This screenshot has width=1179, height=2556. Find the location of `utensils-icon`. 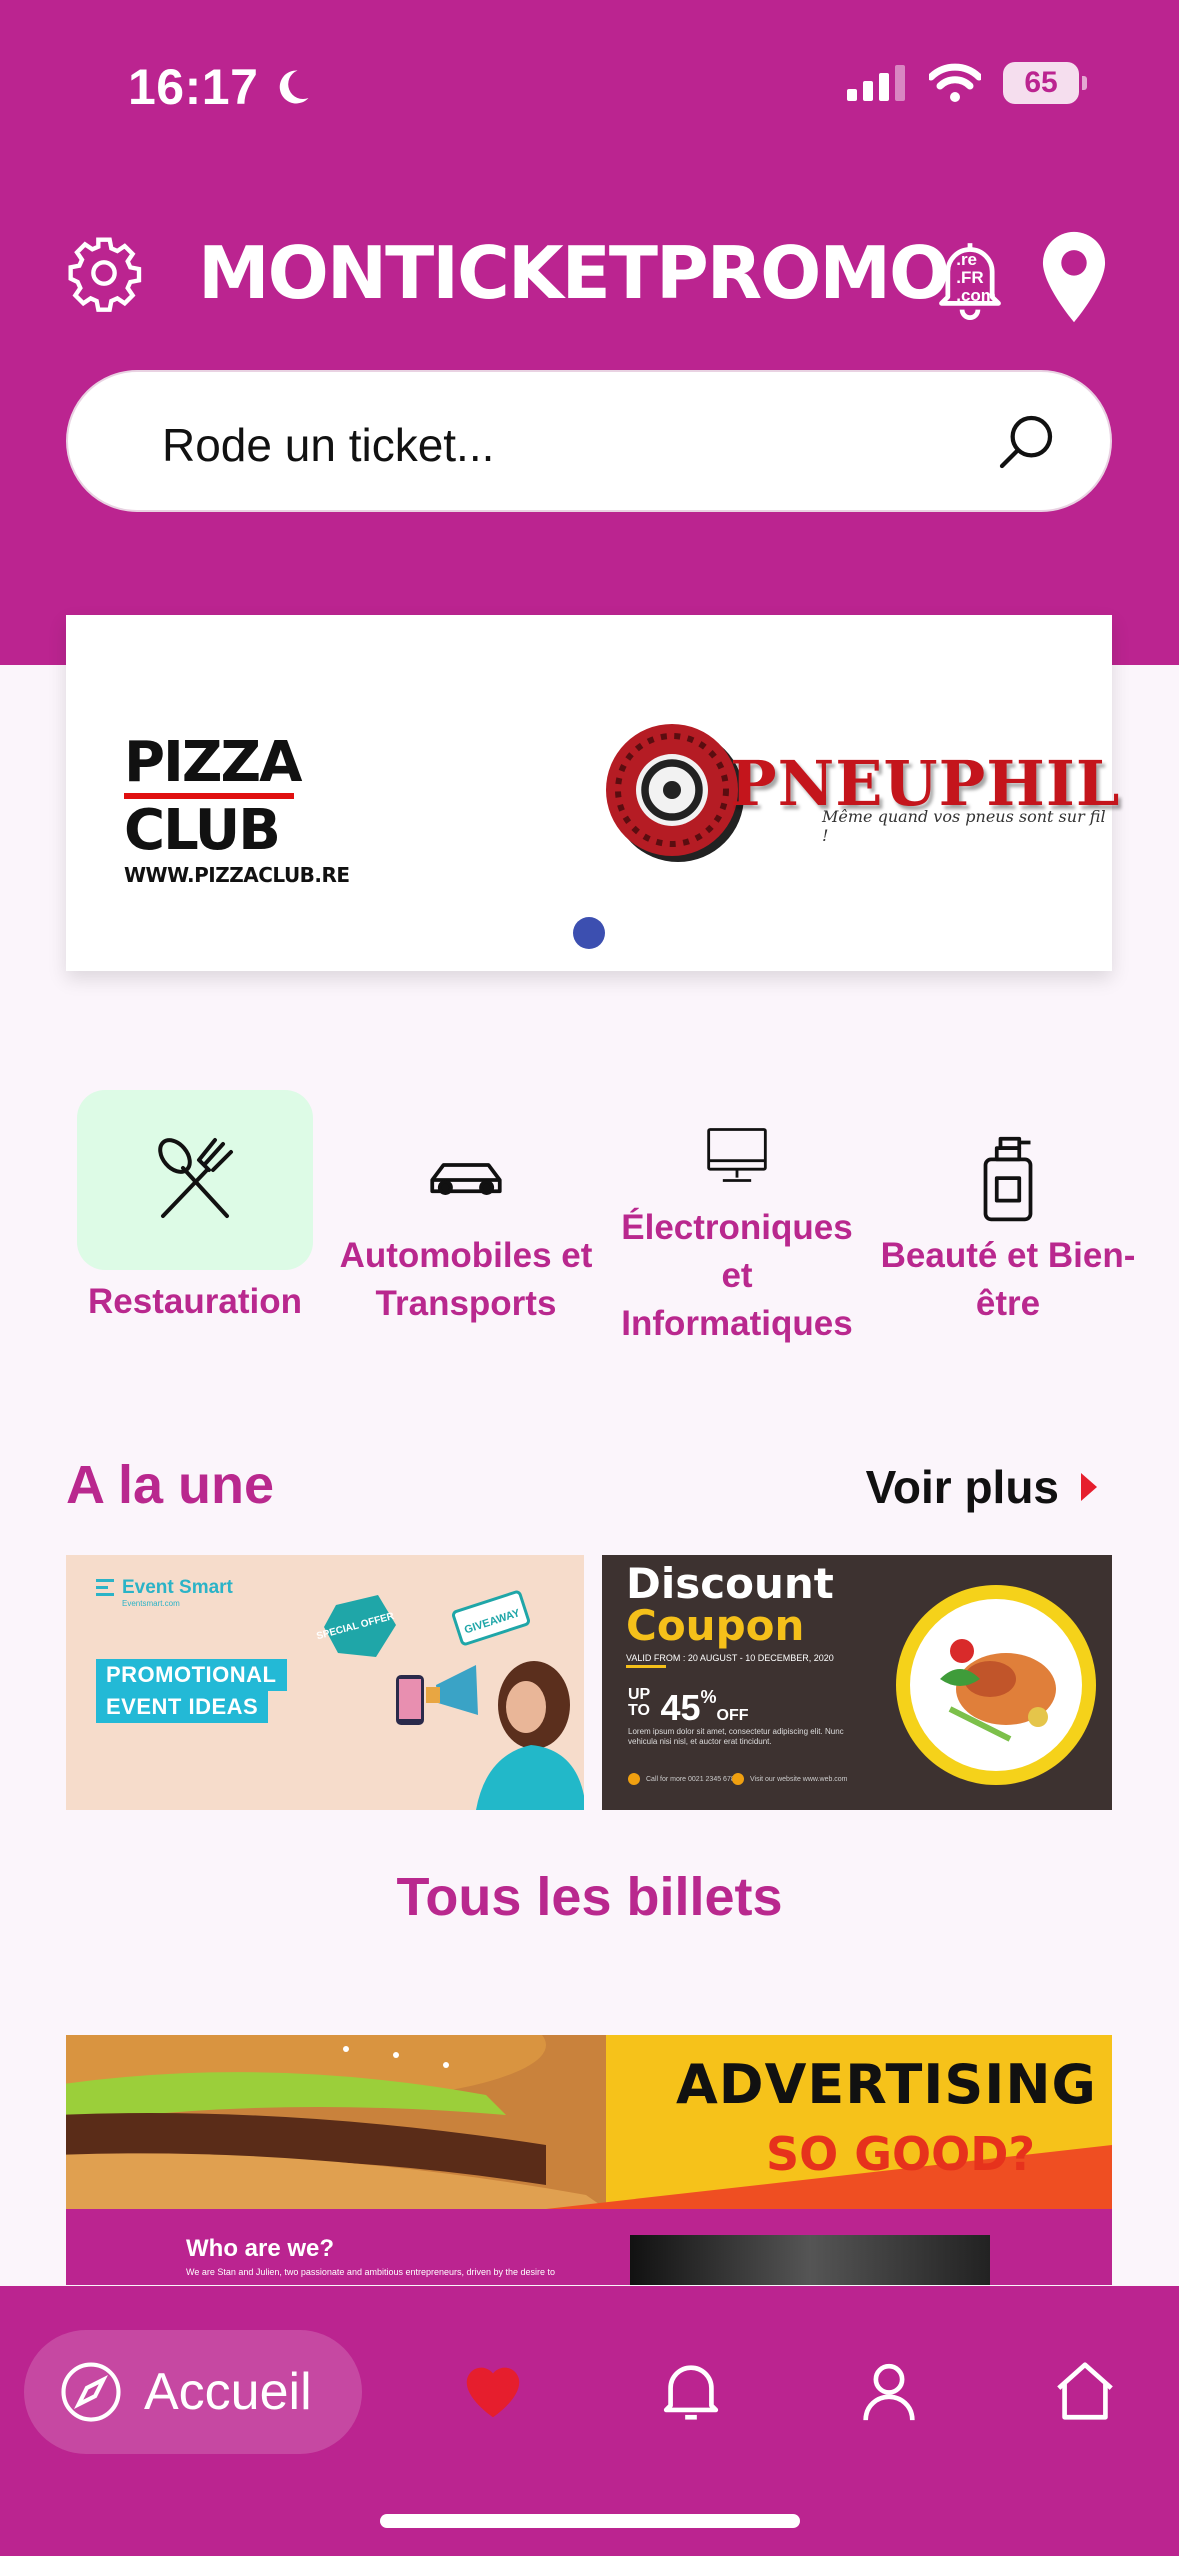

utensils-icon is located at coordinates (195, 1178).